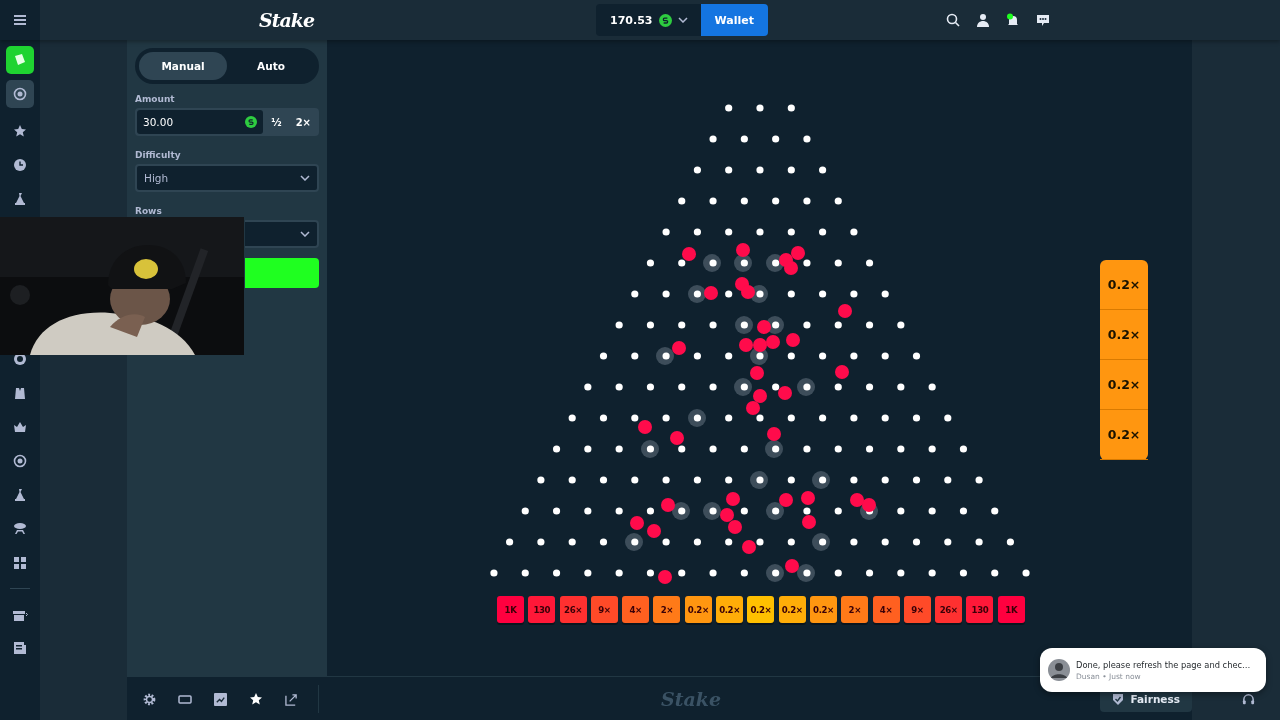 The width and height of the screenshot is (1280, 720). What do you see at coordinates (287, 20) in the screenshot?
I see `logo: Stake` at bounding box center [287, 20].